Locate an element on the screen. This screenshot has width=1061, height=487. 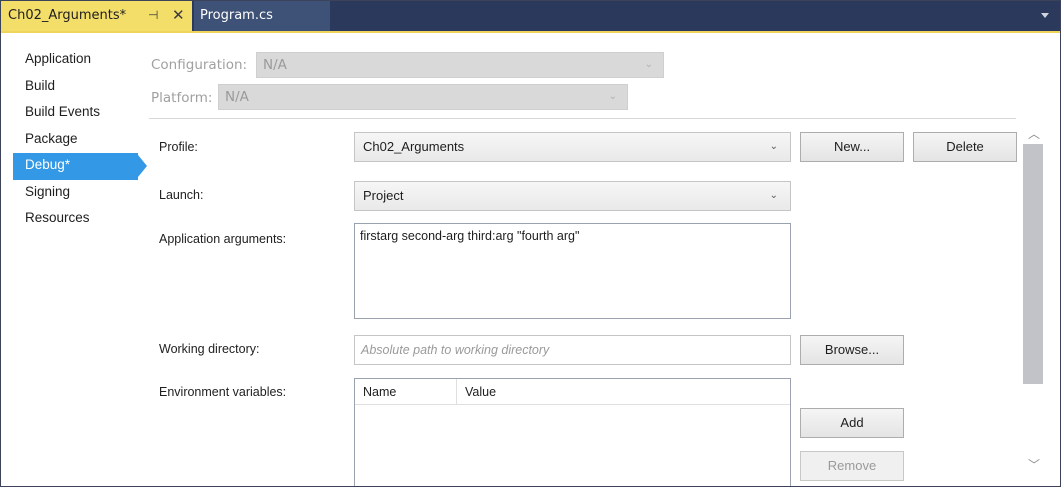
sidebar-item-build-events: Build Events is located at coordinates (75, 113).